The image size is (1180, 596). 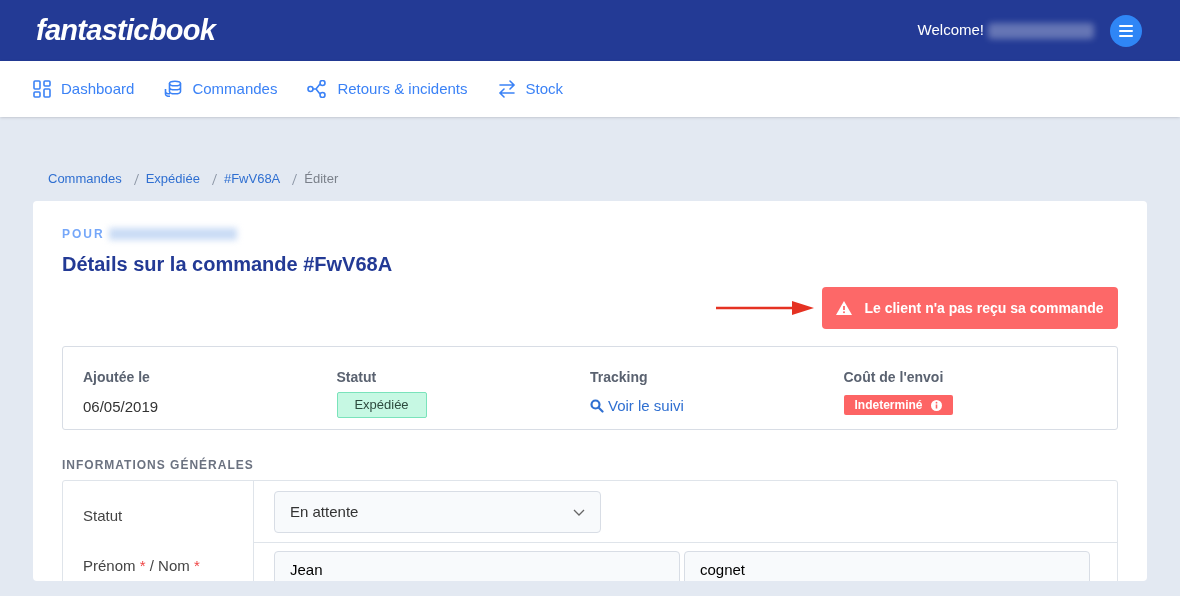 What do you see at coordinates (381, 405) in the screenshot?
I see `status-badge: Expédiée` at bounding box center [381, 405].